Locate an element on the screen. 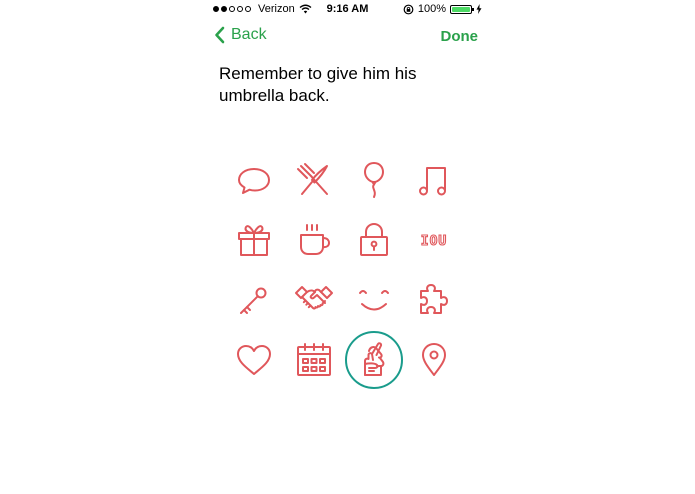 The width and height of the screenshot is (695, 494). icon-option-iou: IOU is located at coordinates (434, 240).